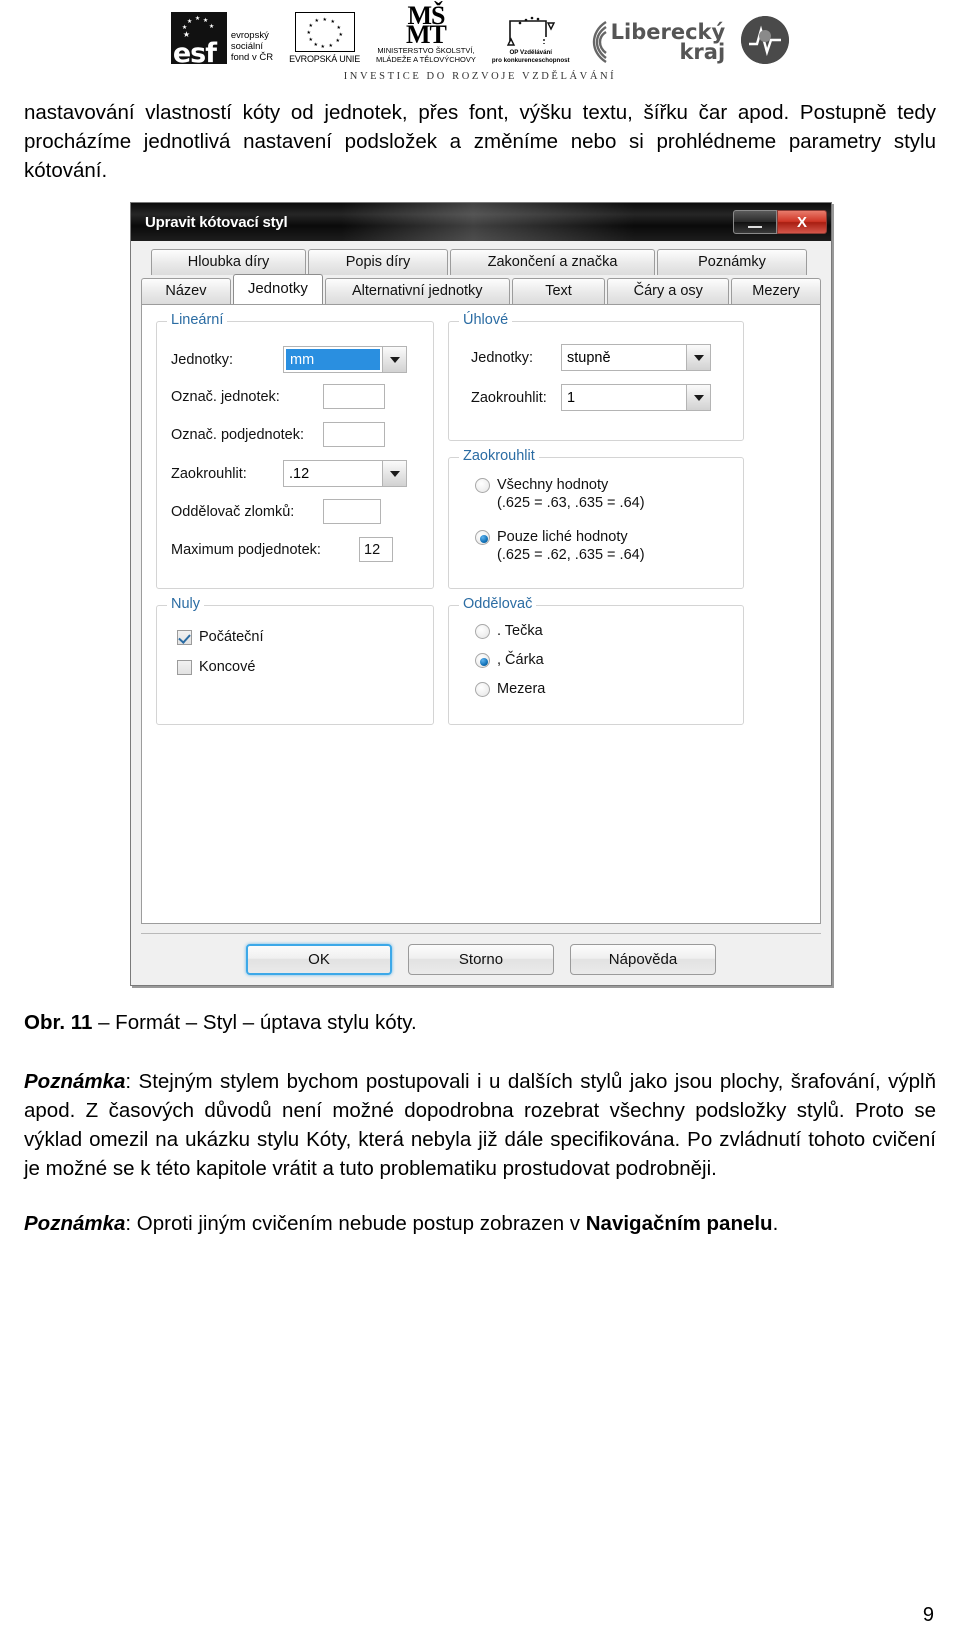 The height and width of the screenshot is (1641, 960). Describe the element at coordinates (732, 262) in the screenshot. I see `tab-poznamky: Poznámky` at that location.